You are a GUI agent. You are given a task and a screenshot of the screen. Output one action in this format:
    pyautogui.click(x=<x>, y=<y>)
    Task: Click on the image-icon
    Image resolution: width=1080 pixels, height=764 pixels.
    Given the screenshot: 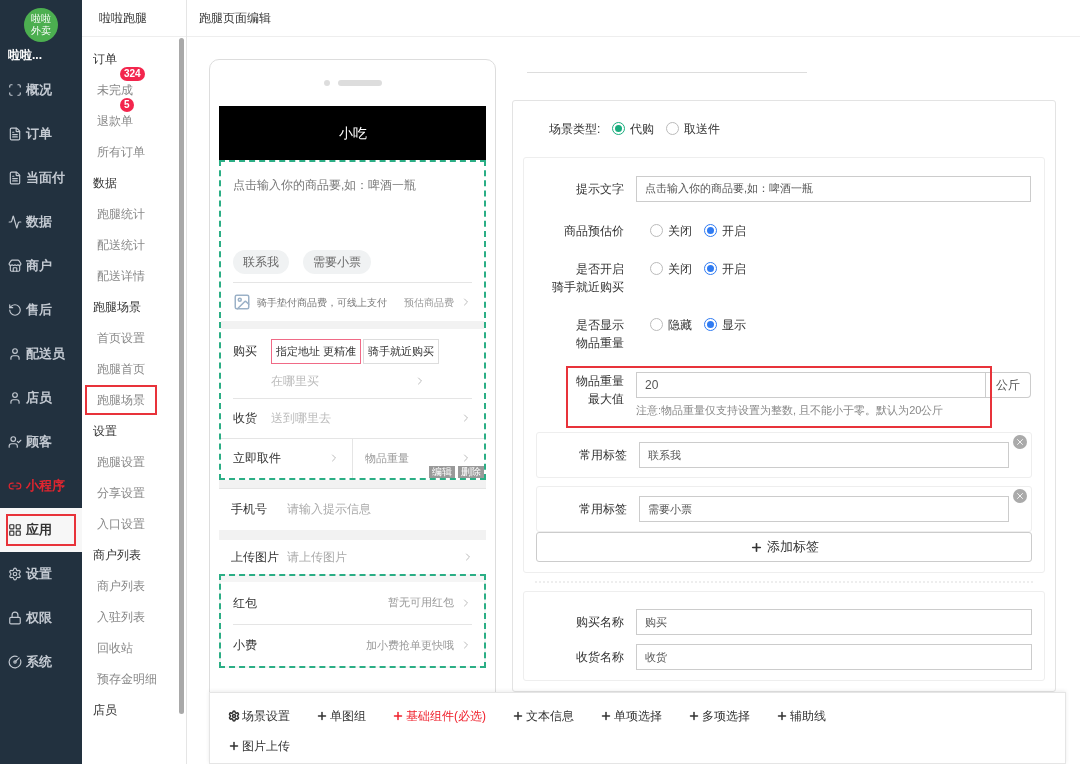 What is the action you would take?
    pyautogui.click(x=242, y=302)
    